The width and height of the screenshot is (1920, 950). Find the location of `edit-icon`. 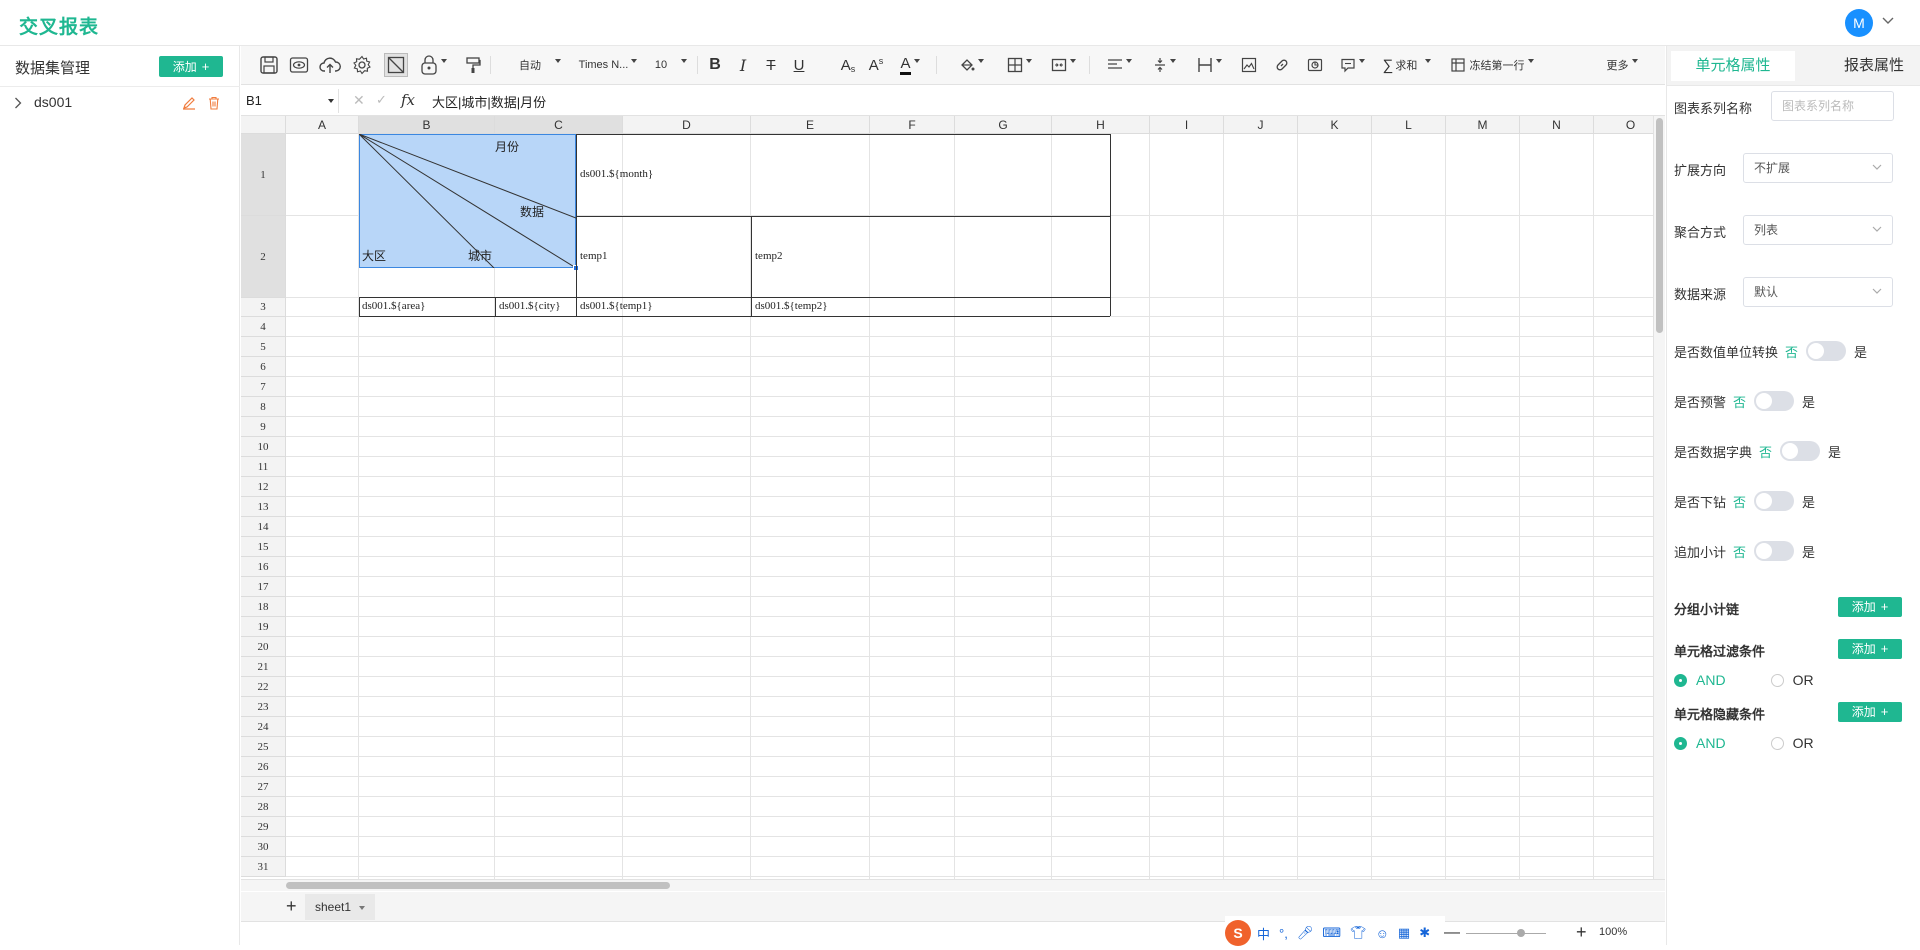

edit-icon is located at coordinates (189, 103).